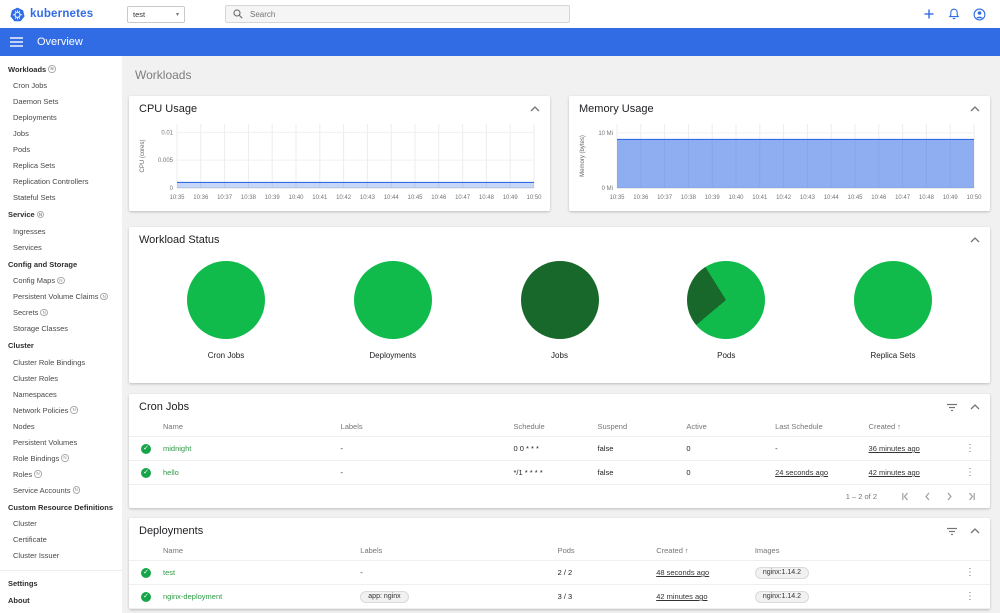 This screenshot has height=613, width=1000. I want to click on sidebar-group-config-and-storage: Config and Storage, so click(61, 264).